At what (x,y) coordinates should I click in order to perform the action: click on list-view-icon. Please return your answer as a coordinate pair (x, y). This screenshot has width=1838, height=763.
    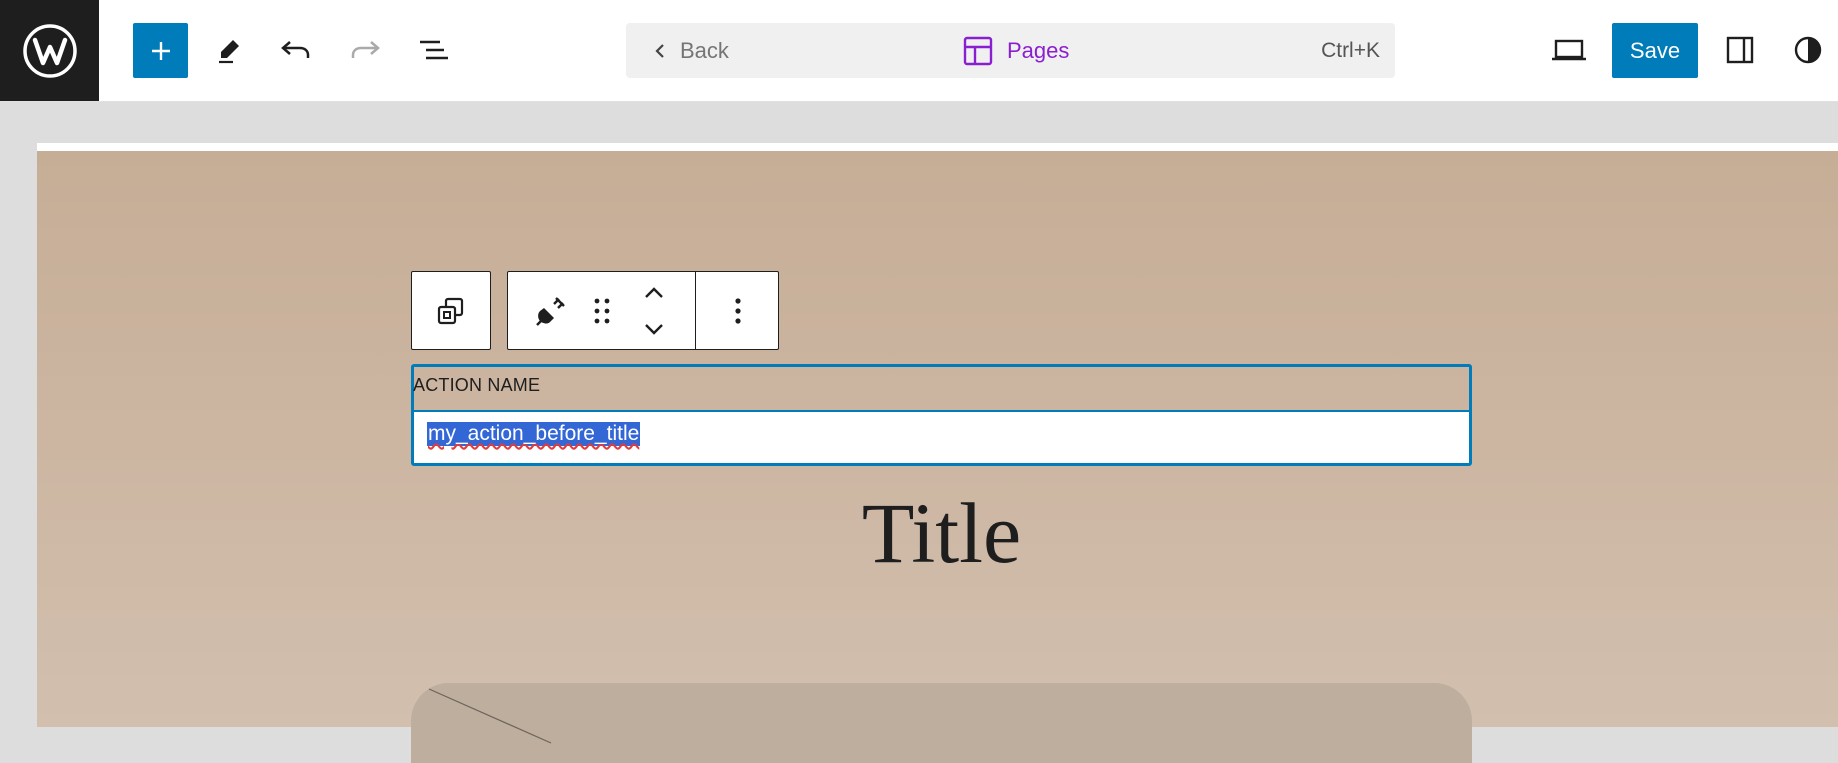
    Looking at the image, I should click on (434, 50).